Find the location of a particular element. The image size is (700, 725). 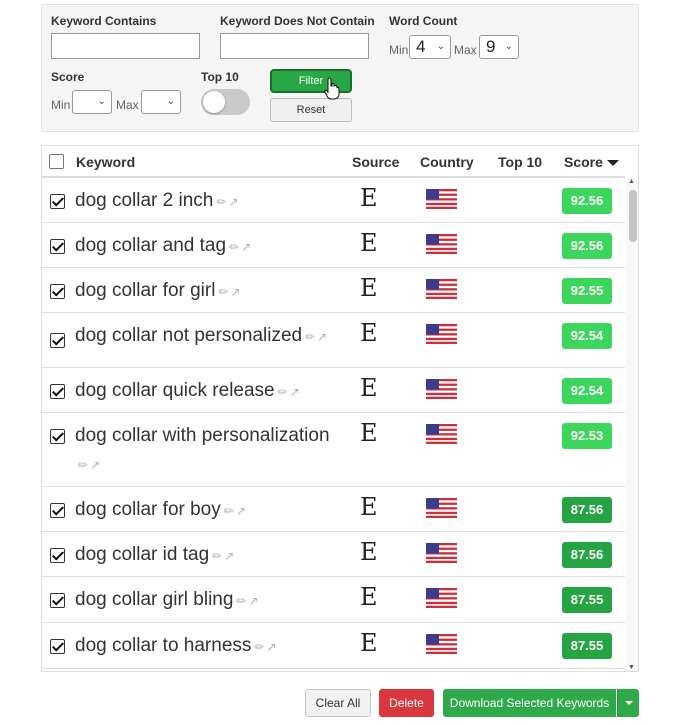

table-header: Keyword Source Country Top 10 Score is located at coordinates (333, 162).